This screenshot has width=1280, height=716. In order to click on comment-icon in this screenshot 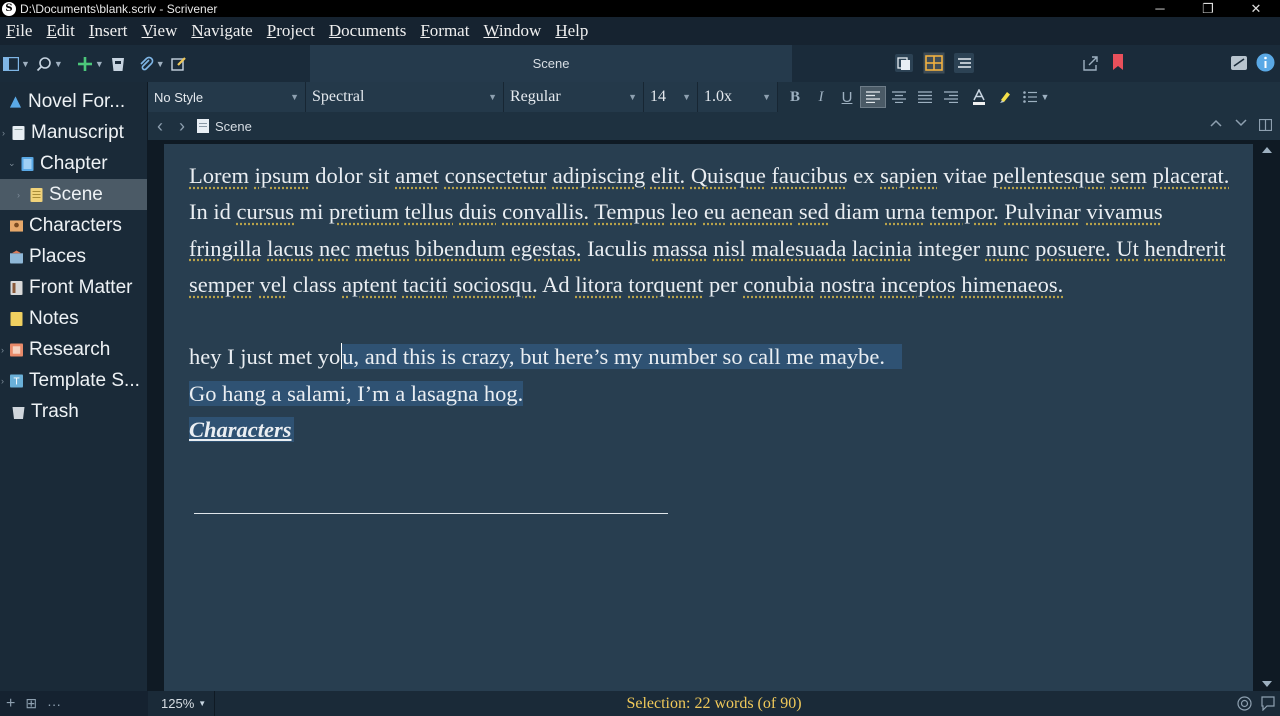, I will do `click(1268, 705)`.